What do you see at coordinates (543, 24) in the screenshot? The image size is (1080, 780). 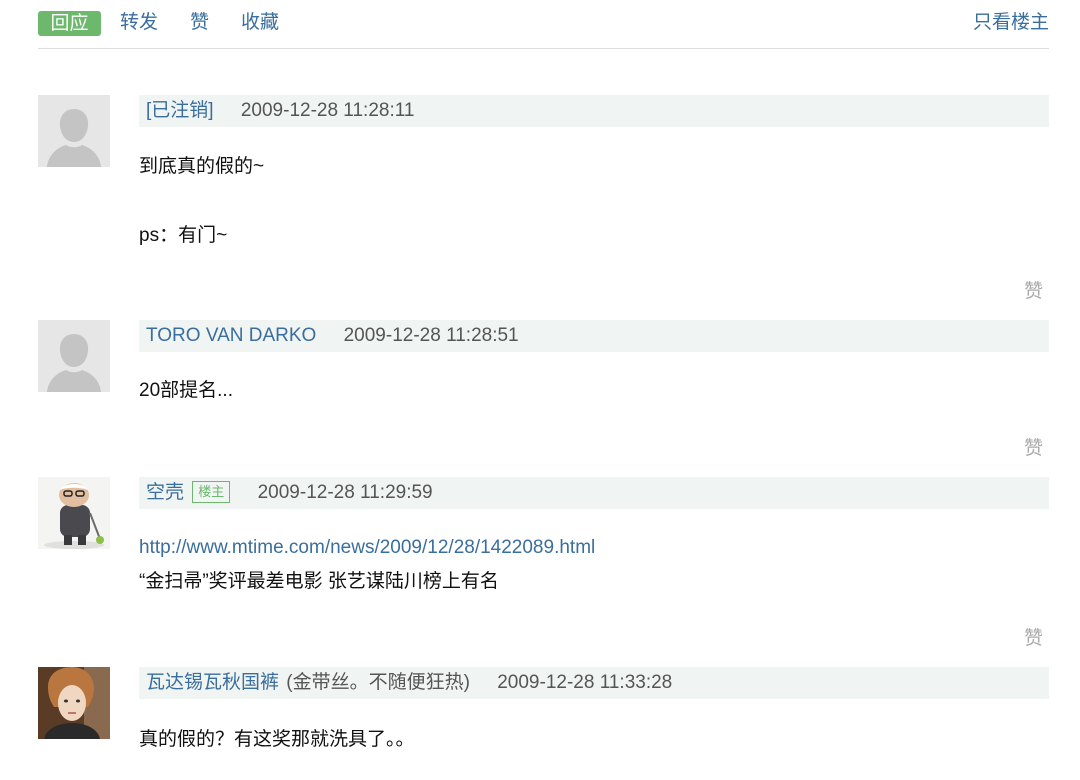 I see `post-action-bar: 回应 转发 赞 收藏 只看楼主` at bounding box center [543, 24].